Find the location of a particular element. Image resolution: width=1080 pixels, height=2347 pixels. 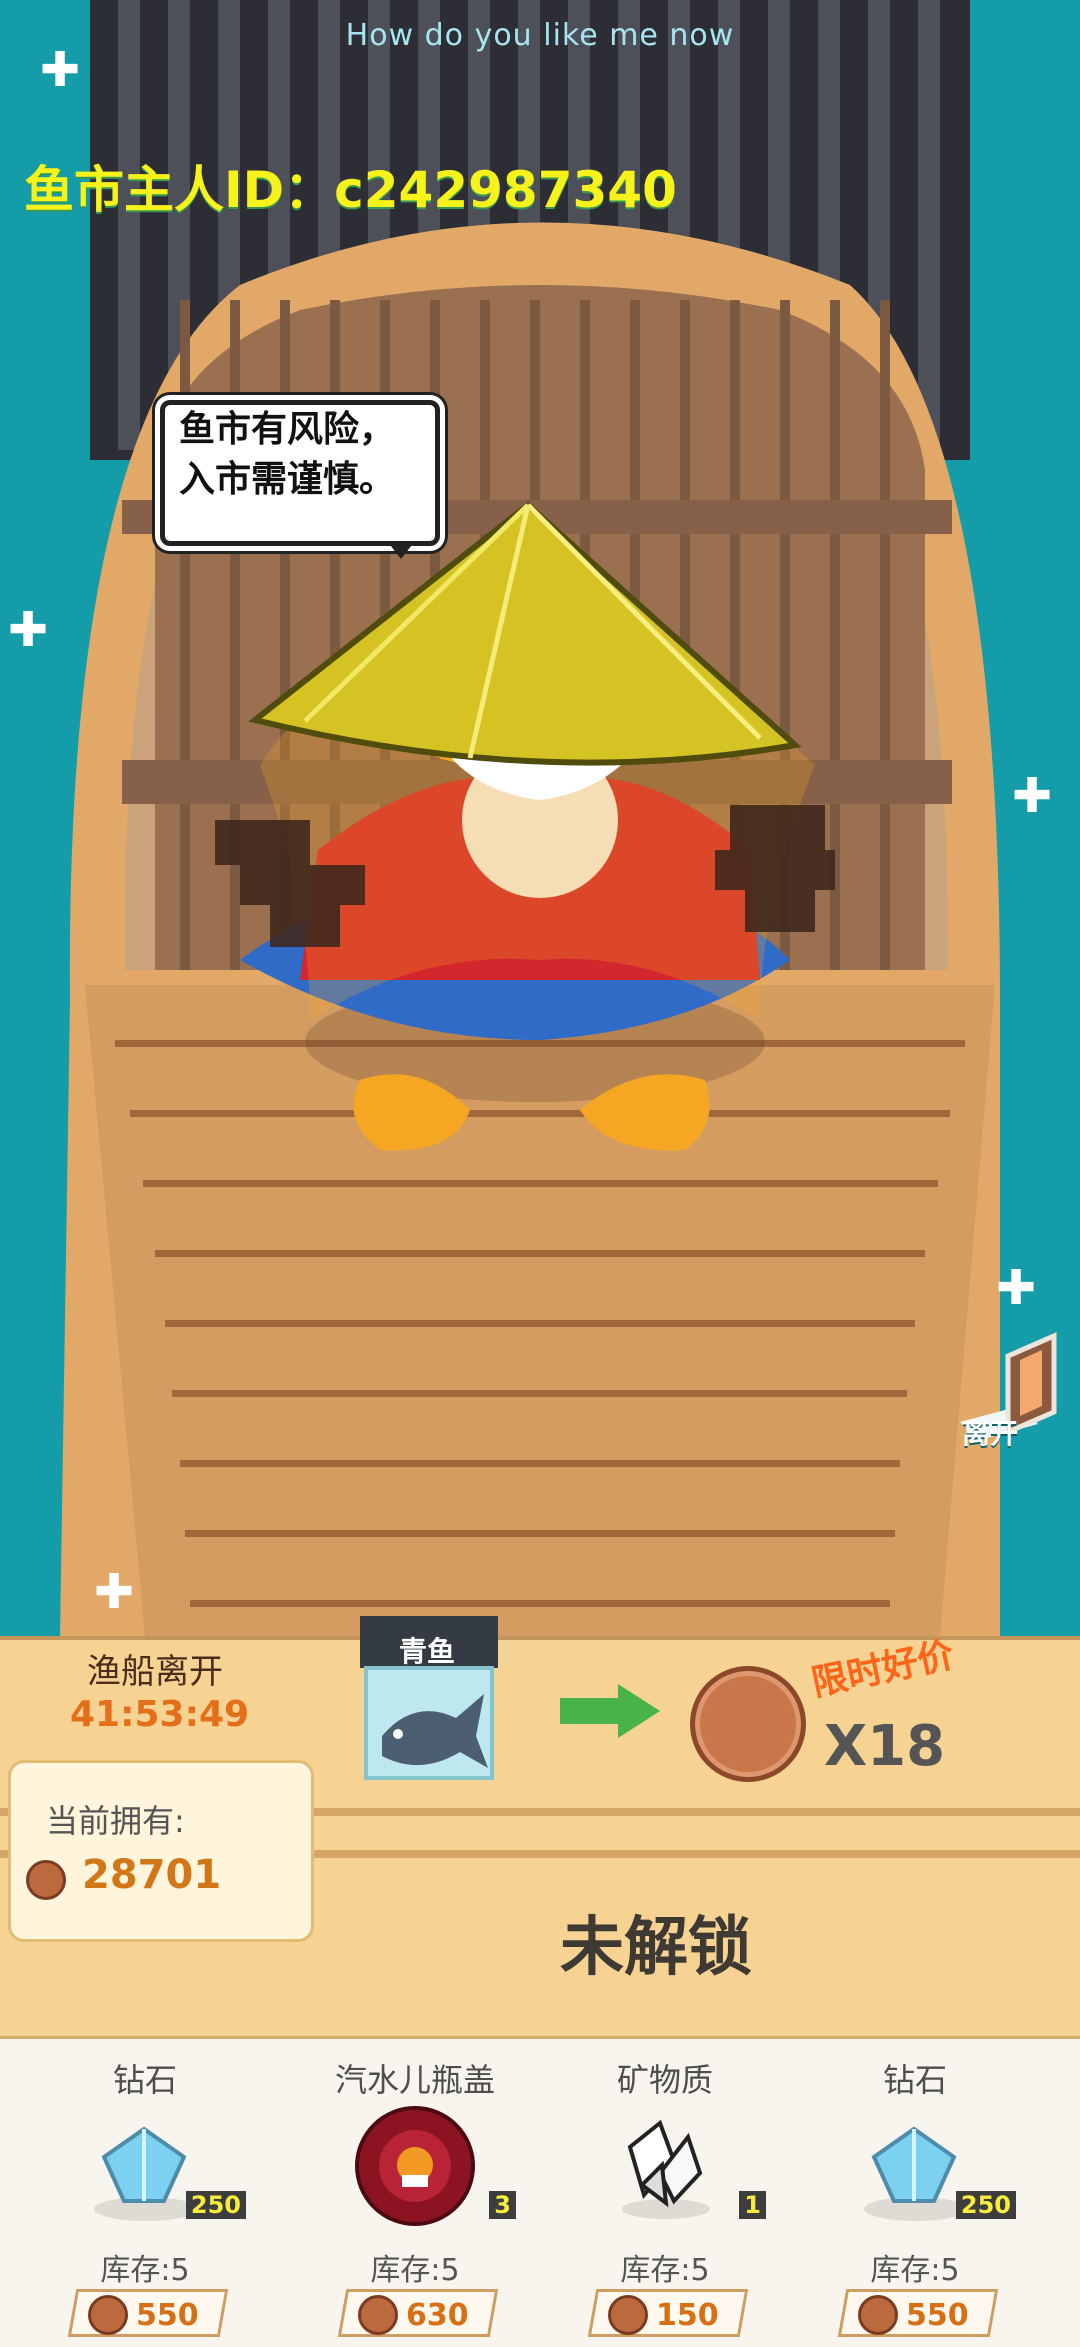

price-content: 630 is located at coordinates (418, 2315).